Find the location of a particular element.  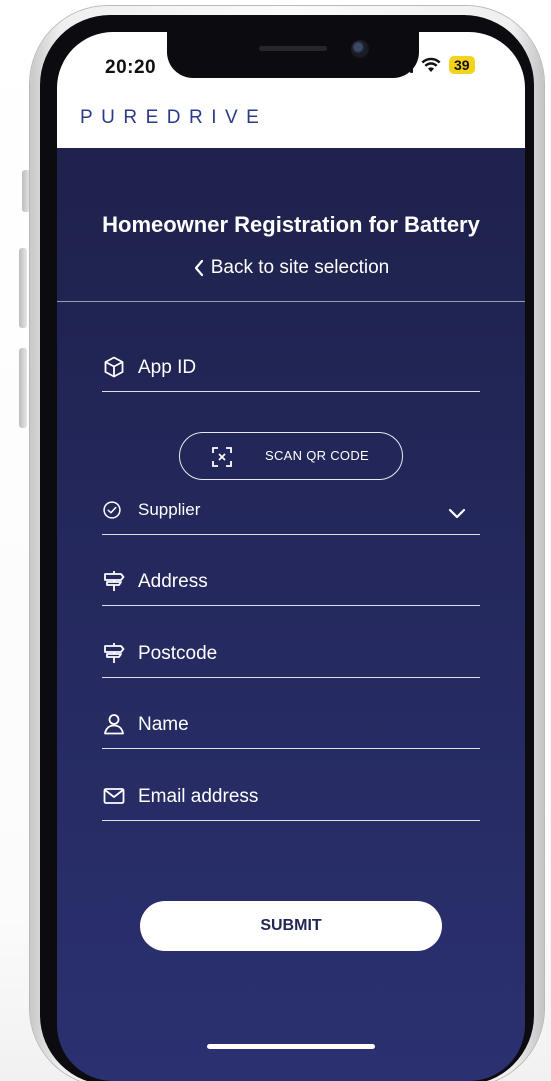

header-divider is located at coordinates (291, 301).